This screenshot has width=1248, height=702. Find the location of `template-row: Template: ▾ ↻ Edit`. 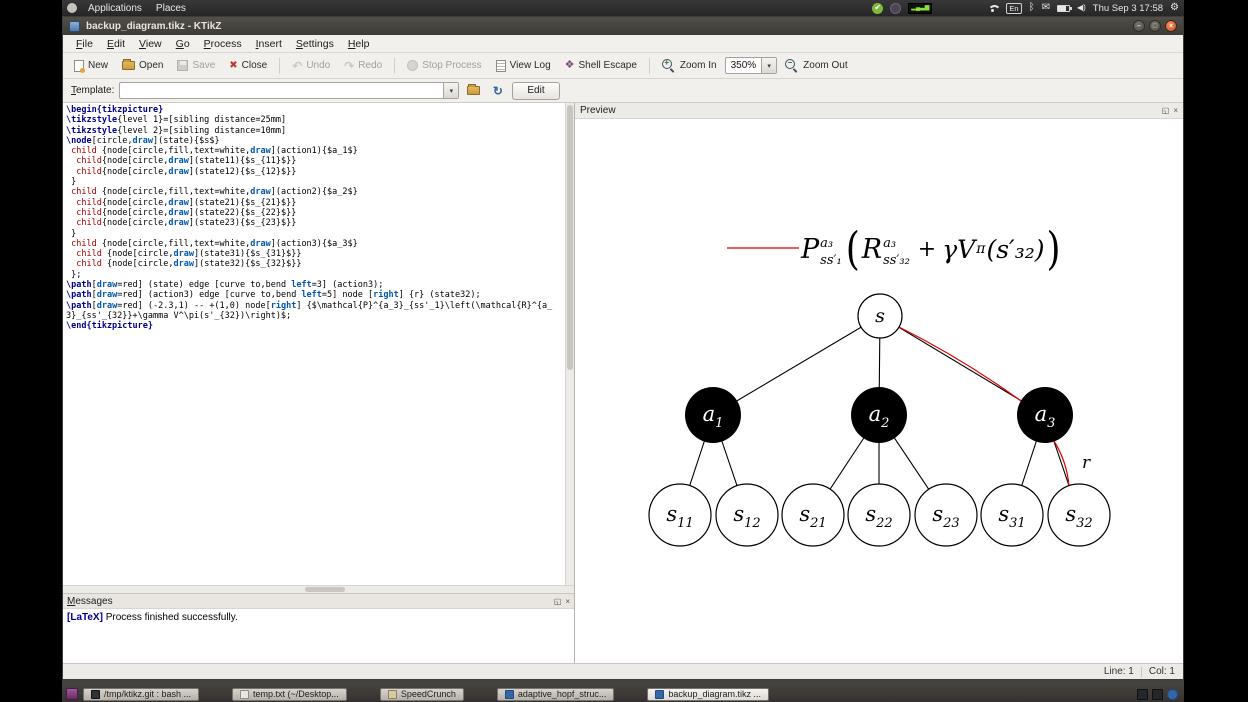

template-row: Template: ▾ ↻ Edit is located at coordinates (623, 91).